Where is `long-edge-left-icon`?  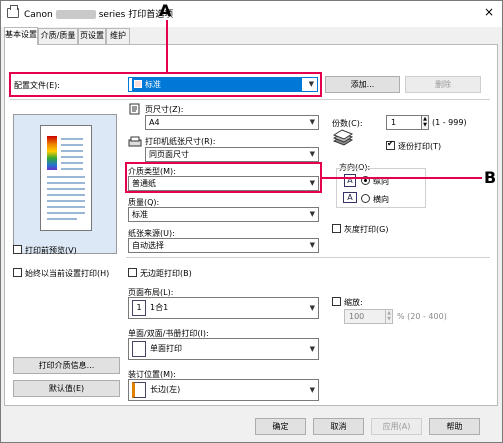 long-edge-left-icon is located at coordinates (139, 389).